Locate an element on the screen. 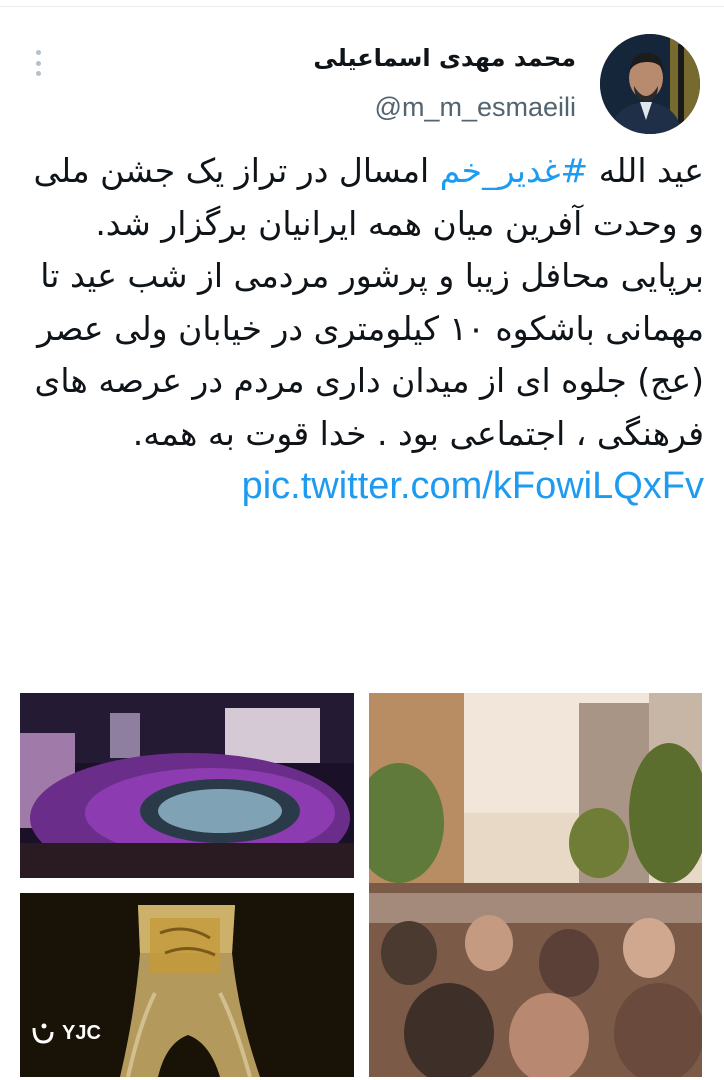 The height and width of the screenshot is (1080, 724). more-options-icon is located at coordinates (38, 63).